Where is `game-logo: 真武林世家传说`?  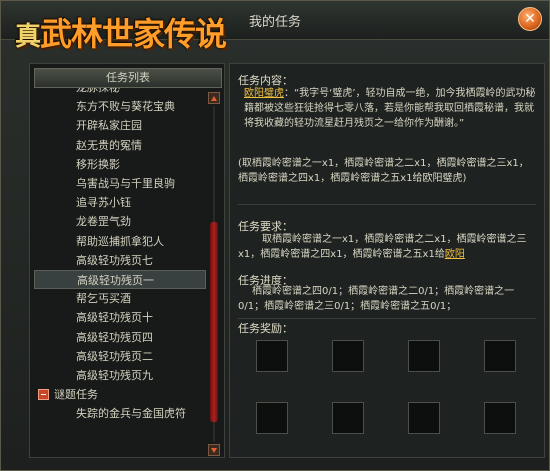
game-logo: 真武林世家传说 is located at coordinates (116, 34).